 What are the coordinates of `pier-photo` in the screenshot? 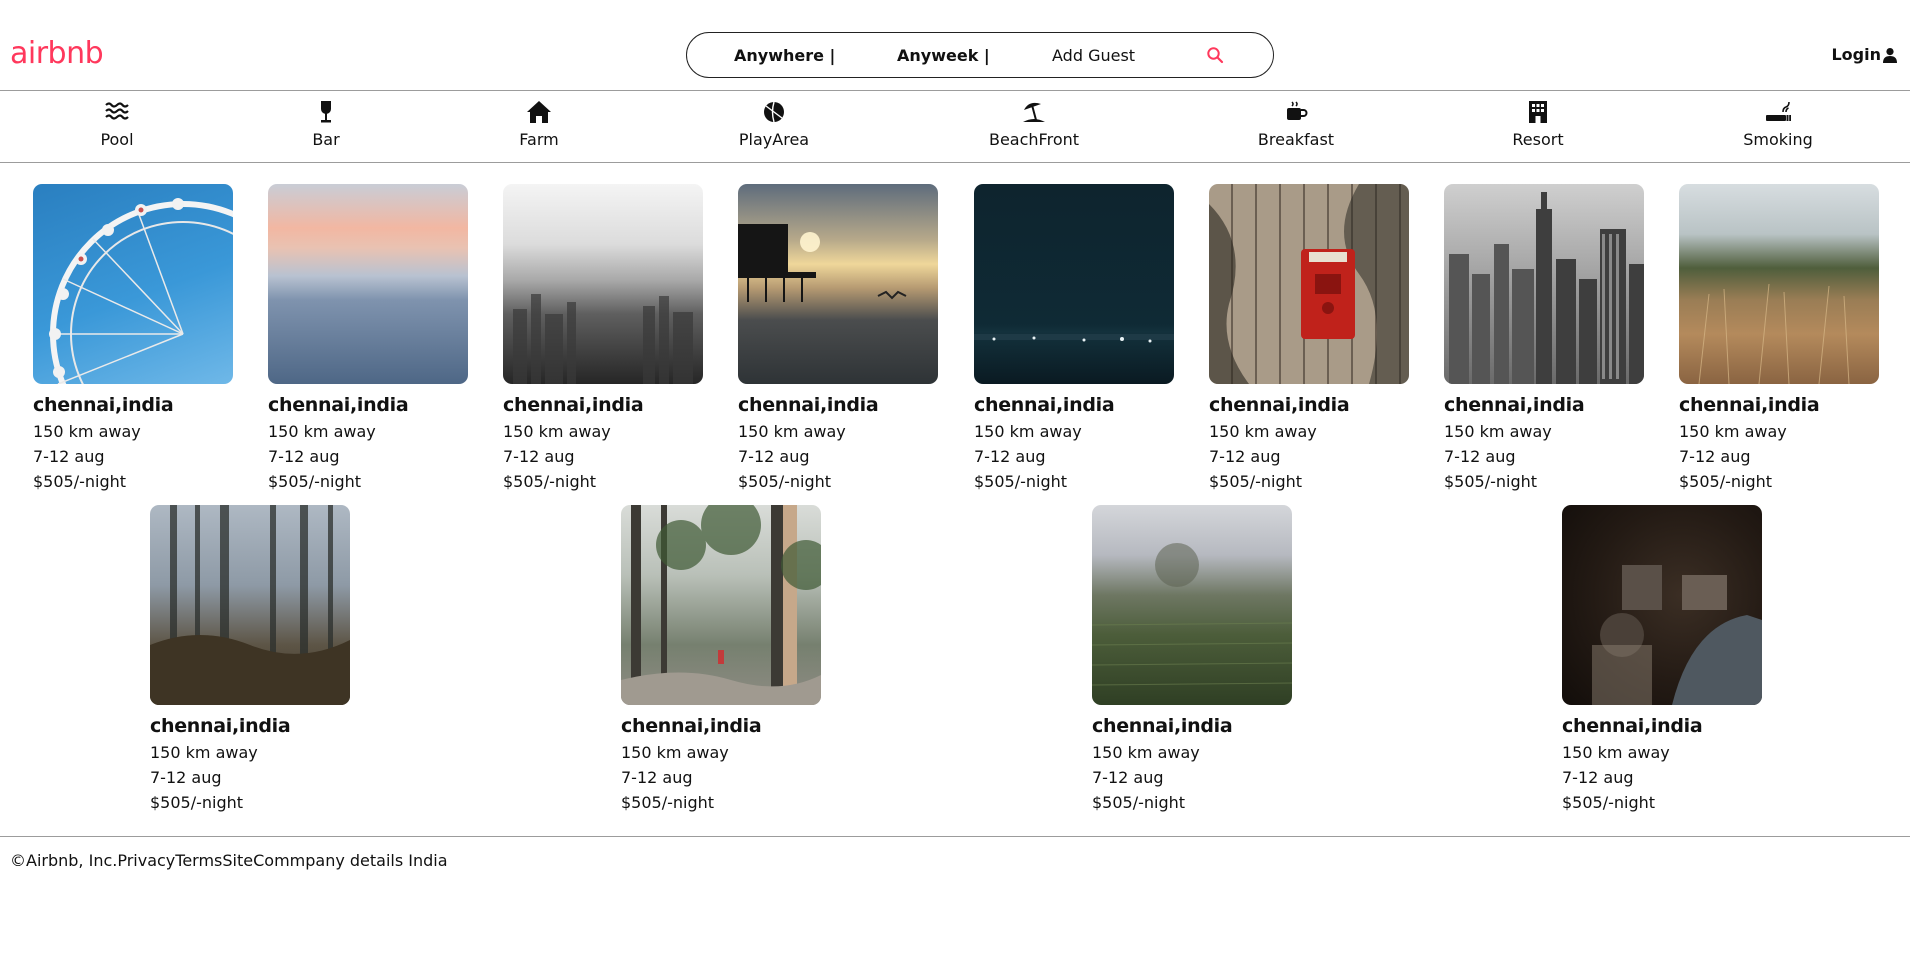 It's located at (822, 263).